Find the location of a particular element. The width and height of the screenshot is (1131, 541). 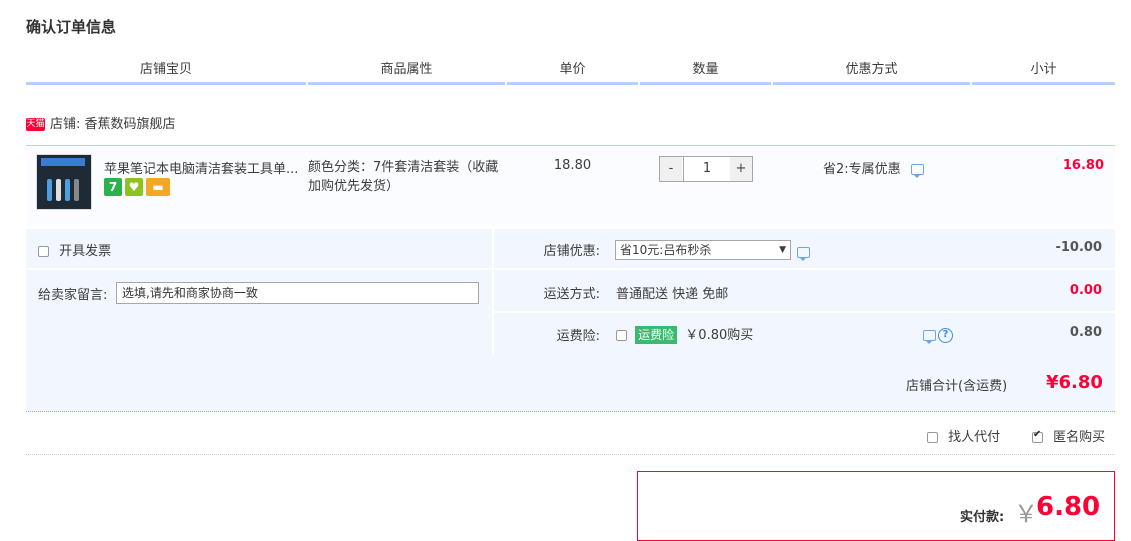

chevron-down-icon: ▼ is located at coordinates (782, 250).